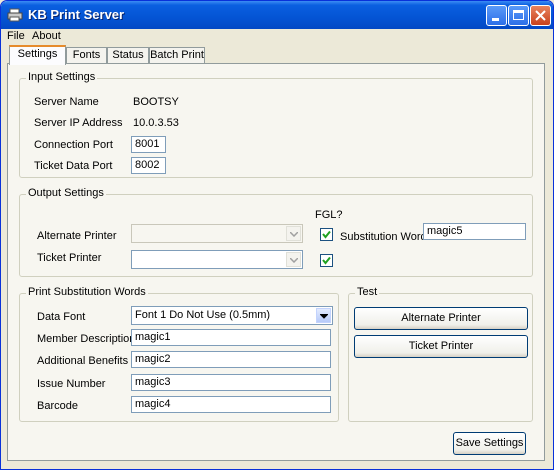 The height and width of the screenshot is (470, 554). I want to click on test-legend: Test, so click(367, 292).